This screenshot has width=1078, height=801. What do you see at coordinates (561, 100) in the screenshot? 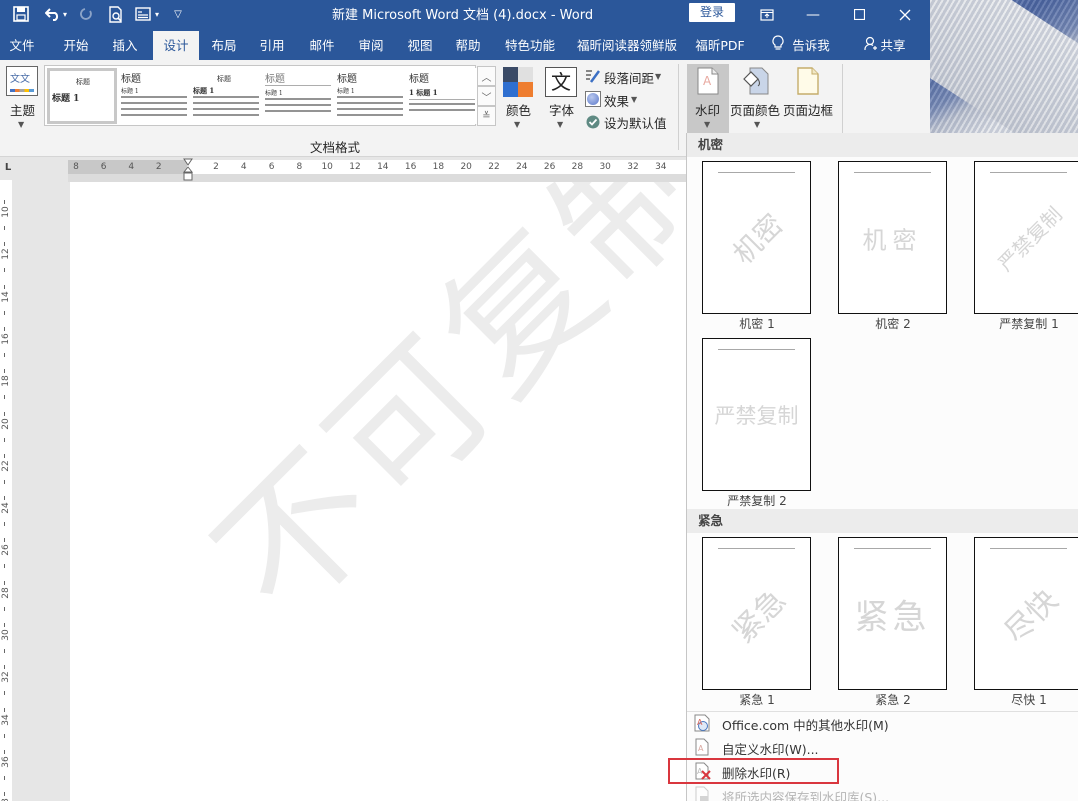
I see `fonts-button: 文 字体 ▼` at bounding box center [561, 100].